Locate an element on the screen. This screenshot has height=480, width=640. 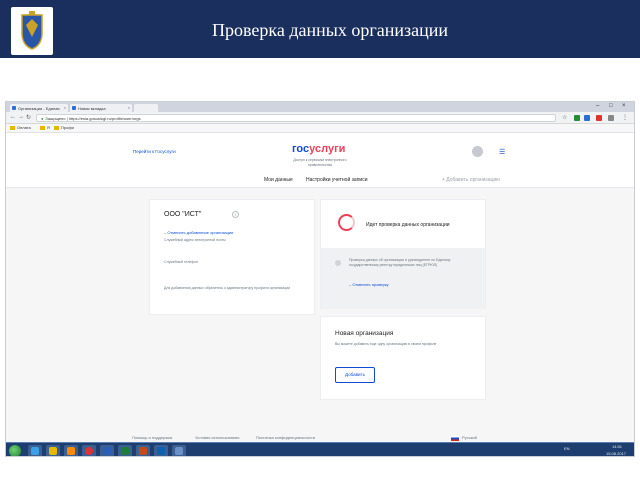
chrome-icon is located at coordinates (89, 450).